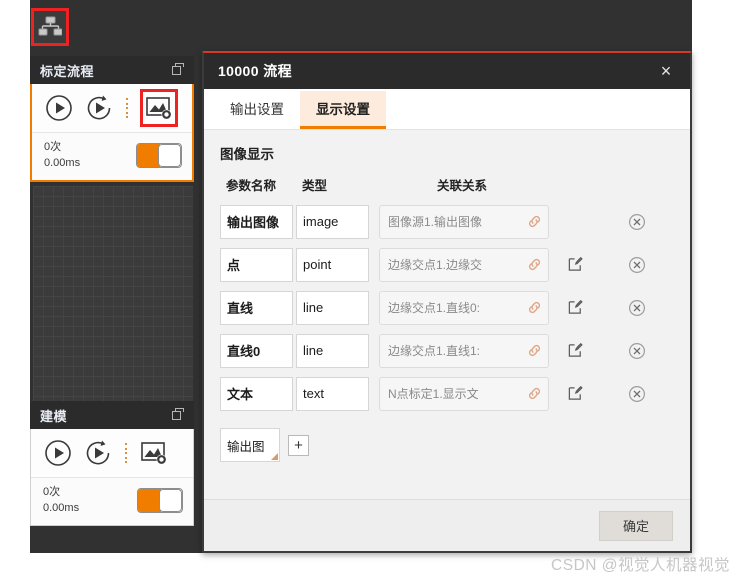 The width and height of the screenshot is (737, 581). I want to click on confirm-button: 确定, so click(636, 525).